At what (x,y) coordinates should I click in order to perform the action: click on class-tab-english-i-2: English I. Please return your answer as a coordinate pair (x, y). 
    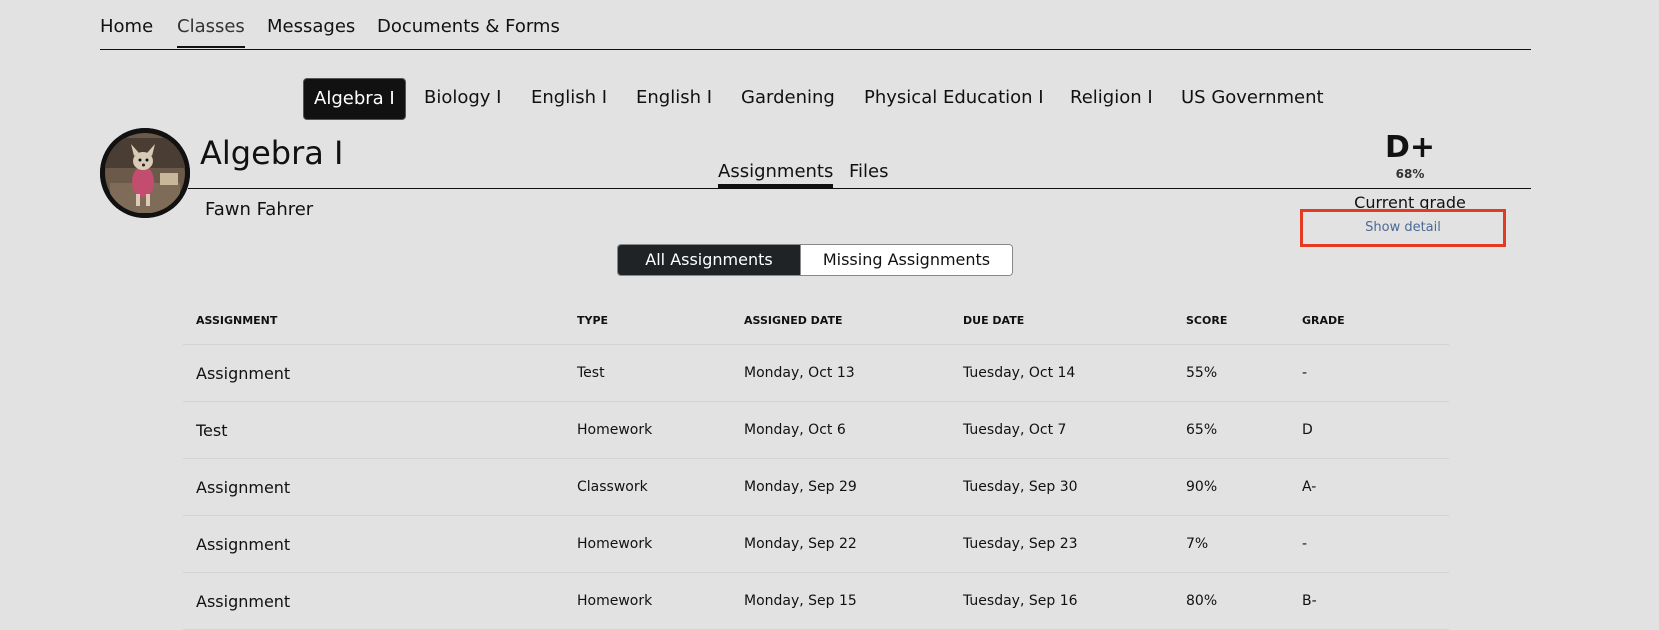
    Looking at the image, I should click on (674, 98).